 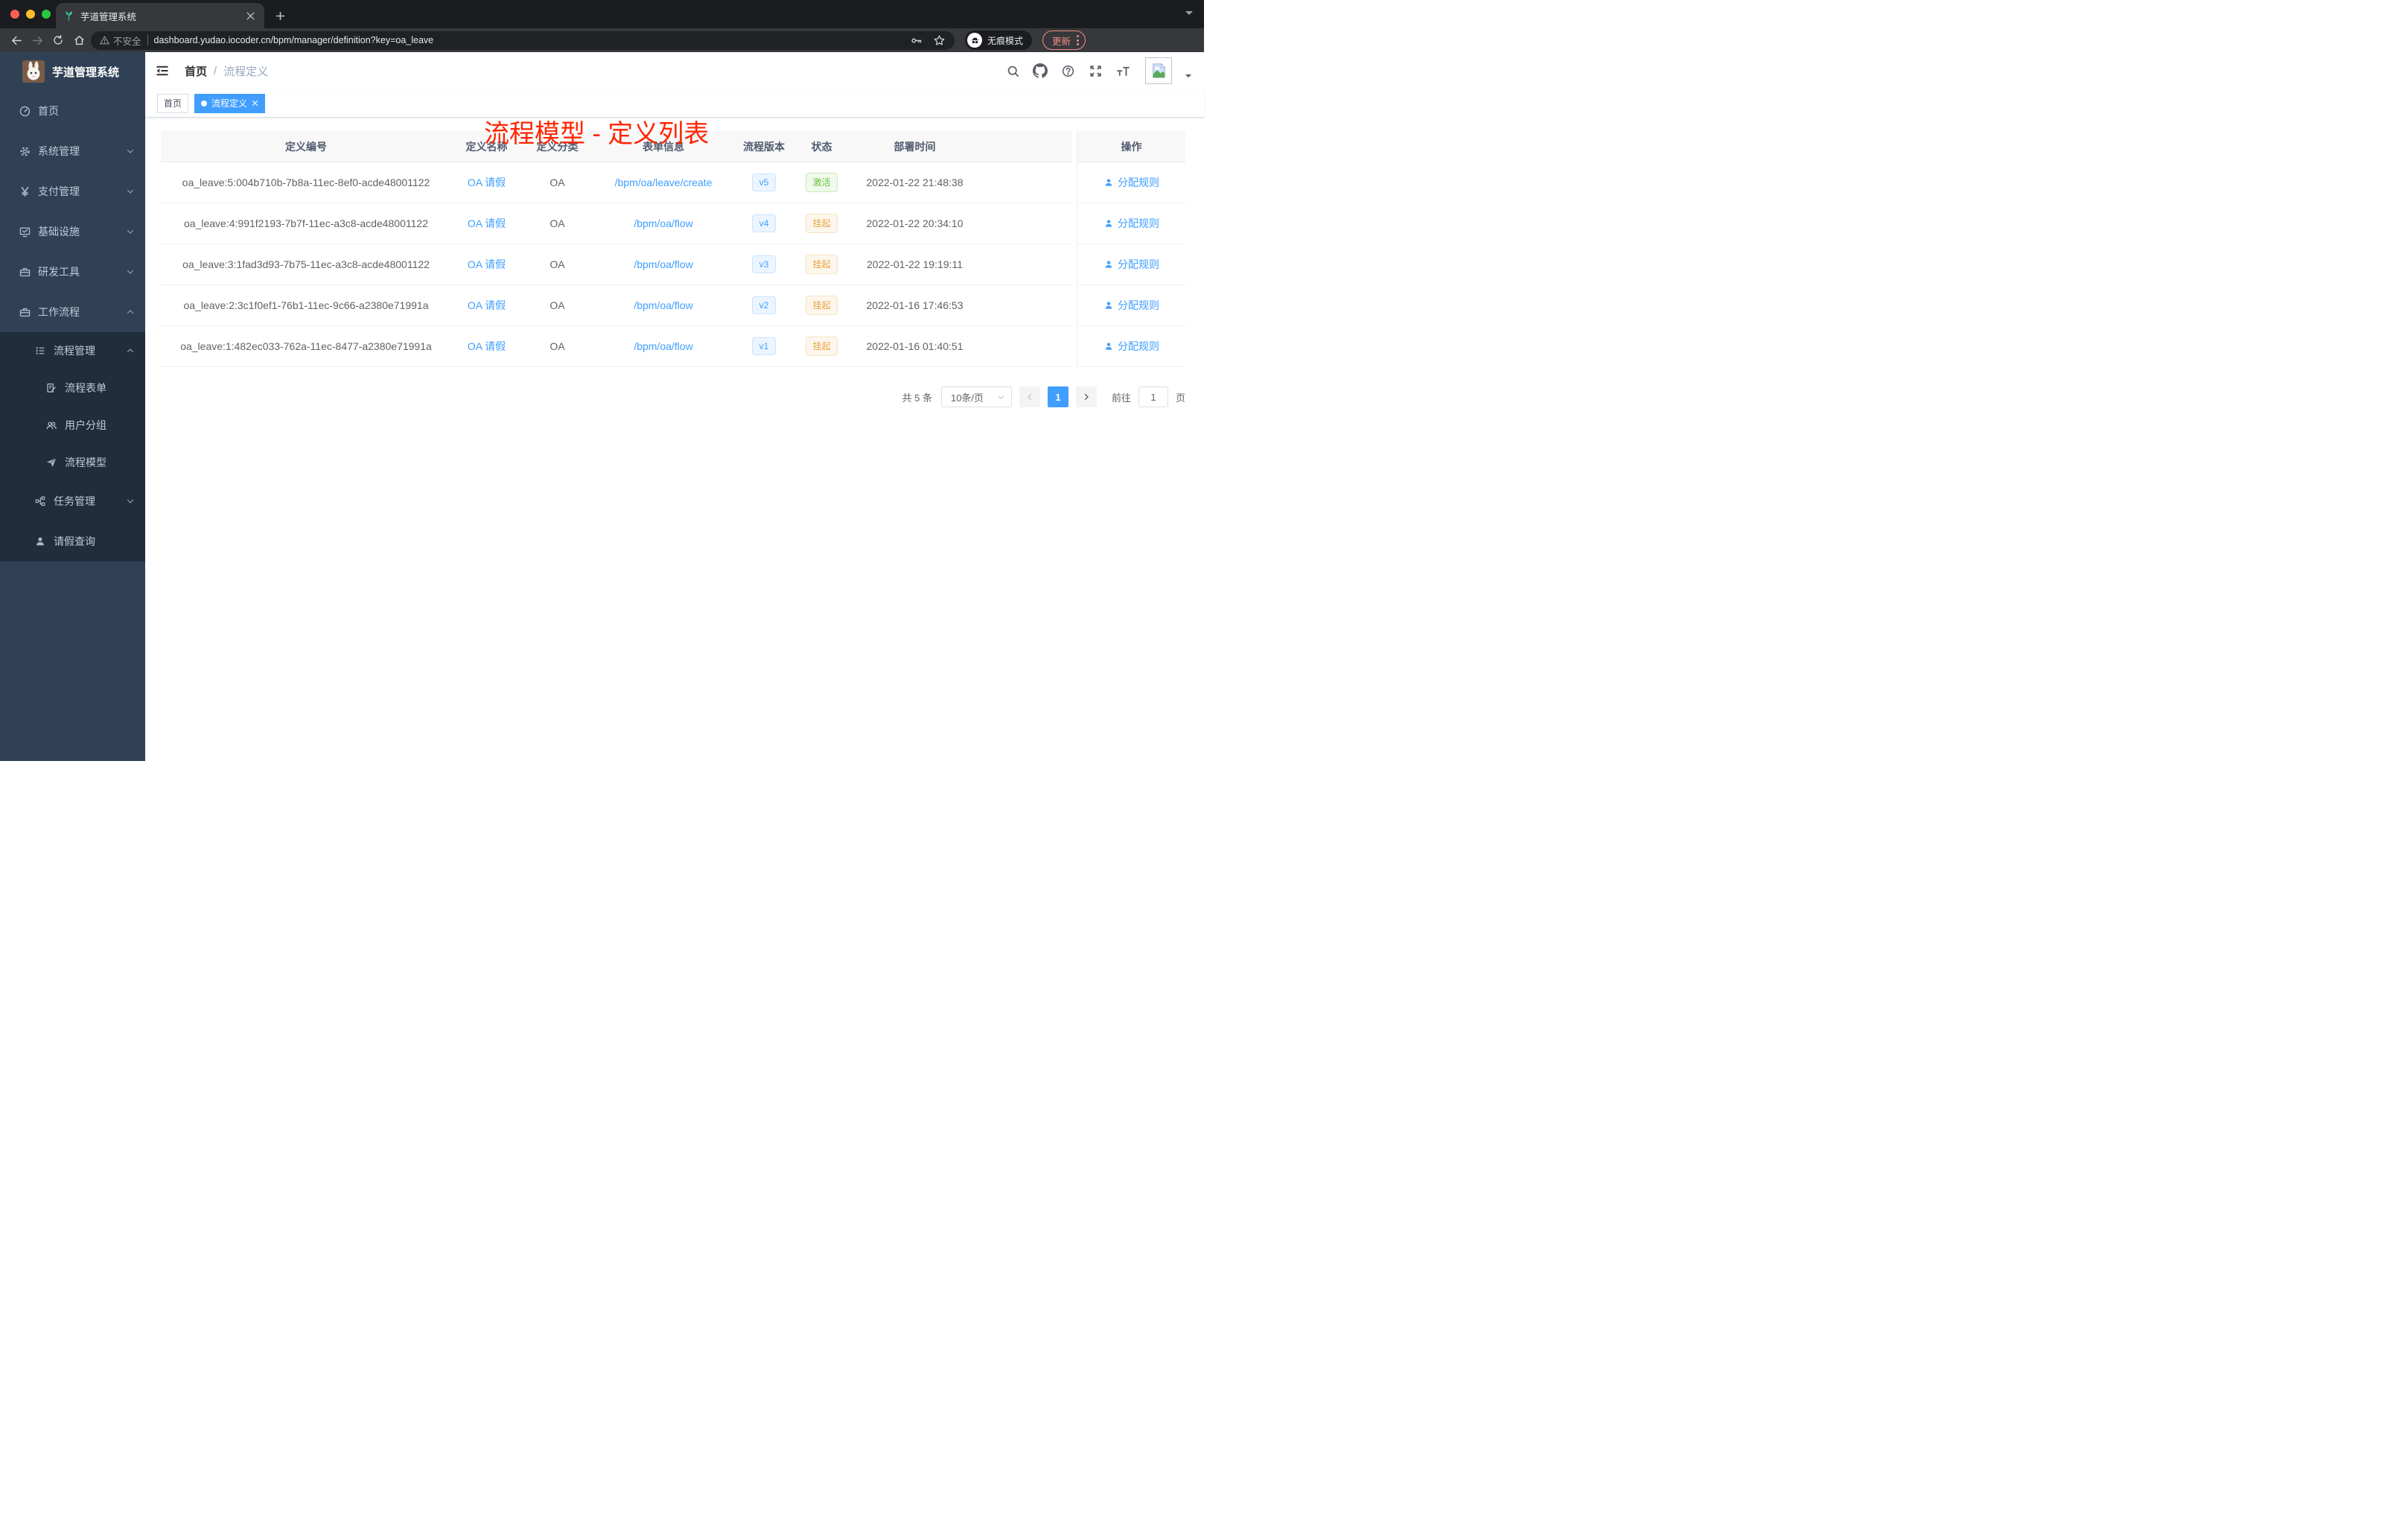 I want to click on form-info-link: /bpm/oa/leave/create, so click(x=664, y=182).